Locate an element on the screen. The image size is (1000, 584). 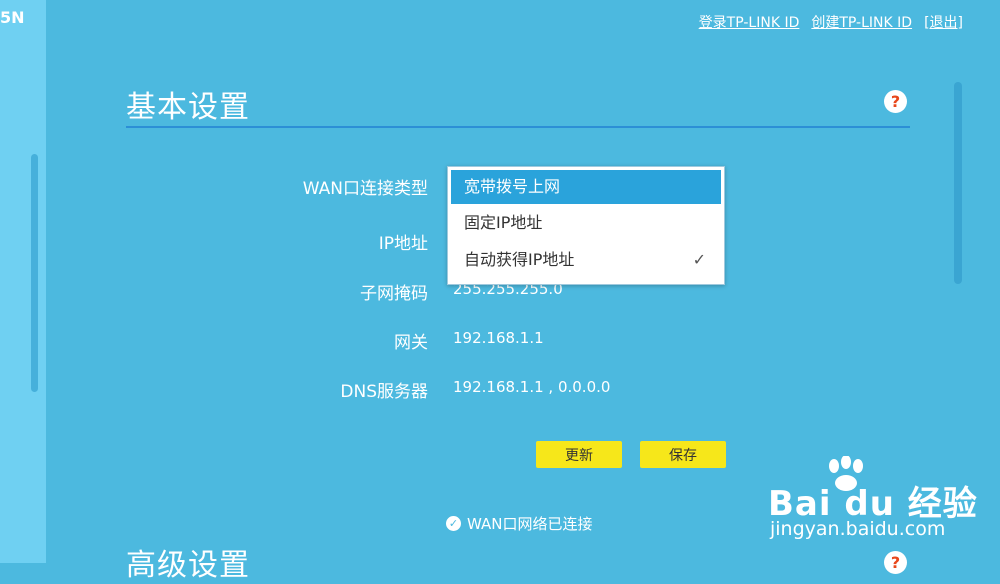
option-label: 宽带拨号上网 is located at coordinates (512, 186).